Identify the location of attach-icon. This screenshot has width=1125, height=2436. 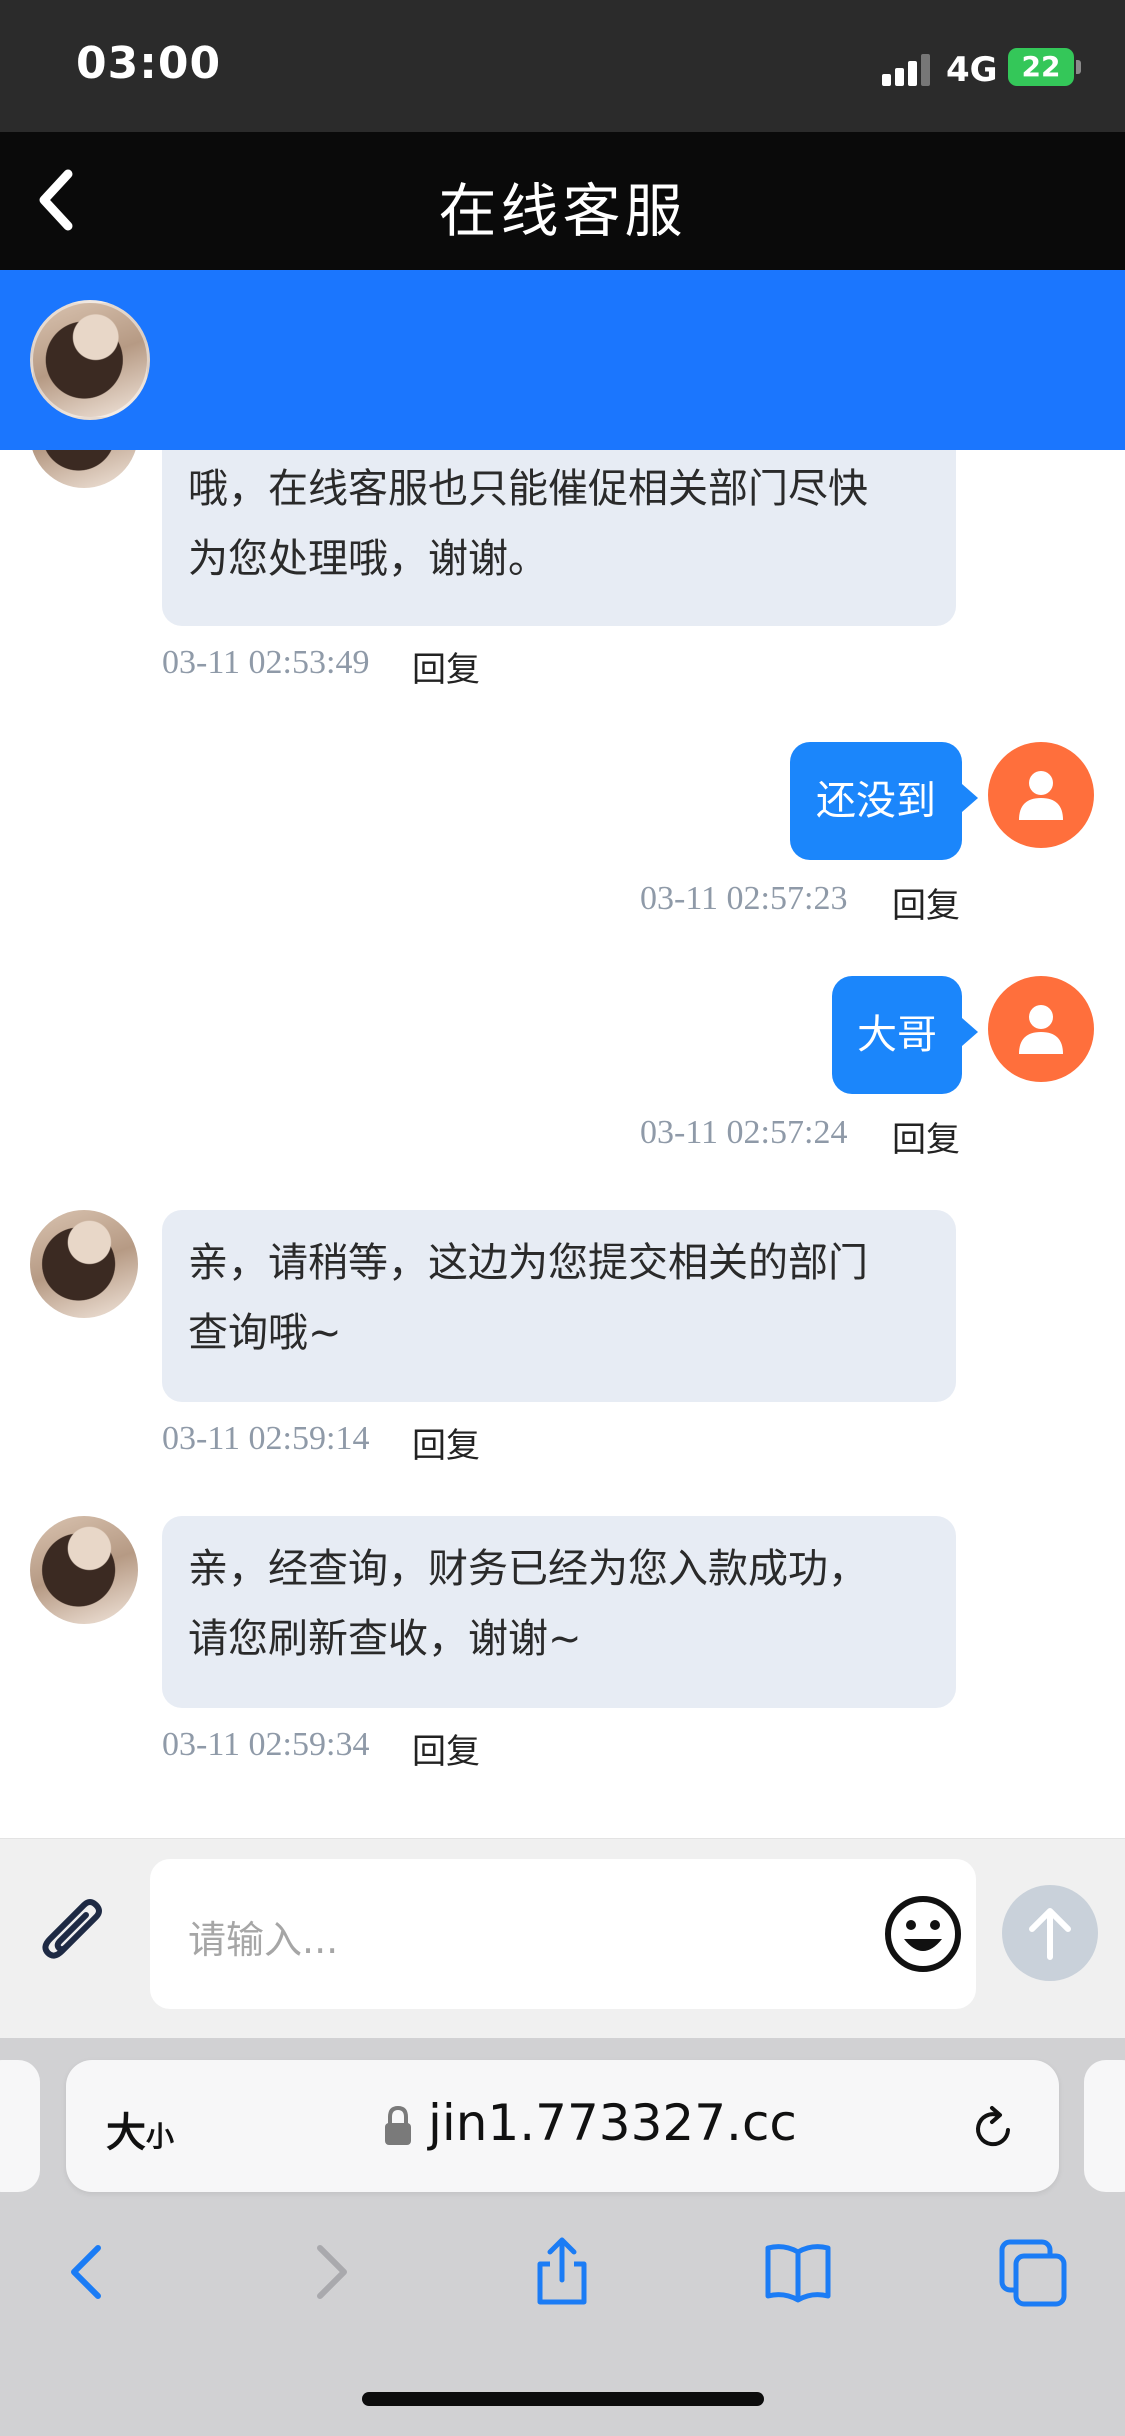
(72, 1929).